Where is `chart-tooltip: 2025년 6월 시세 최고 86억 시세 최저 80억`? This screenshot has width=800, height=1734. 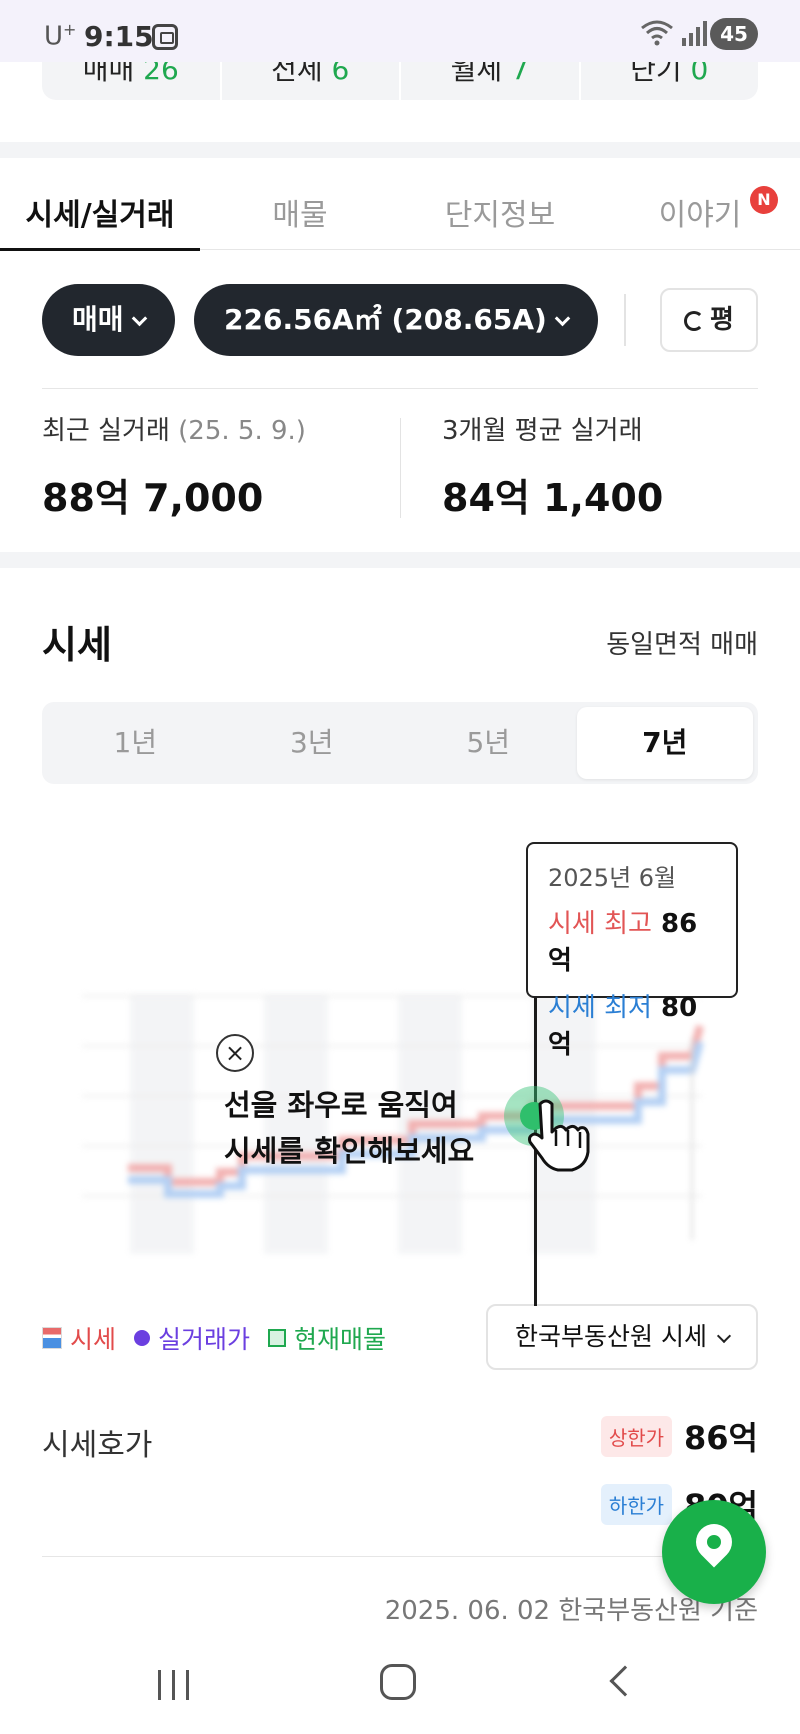 chart-tooltip: 2025년 6월 시세 최고 86억 시세 최저 80억 is located at coordinates (632, 951).